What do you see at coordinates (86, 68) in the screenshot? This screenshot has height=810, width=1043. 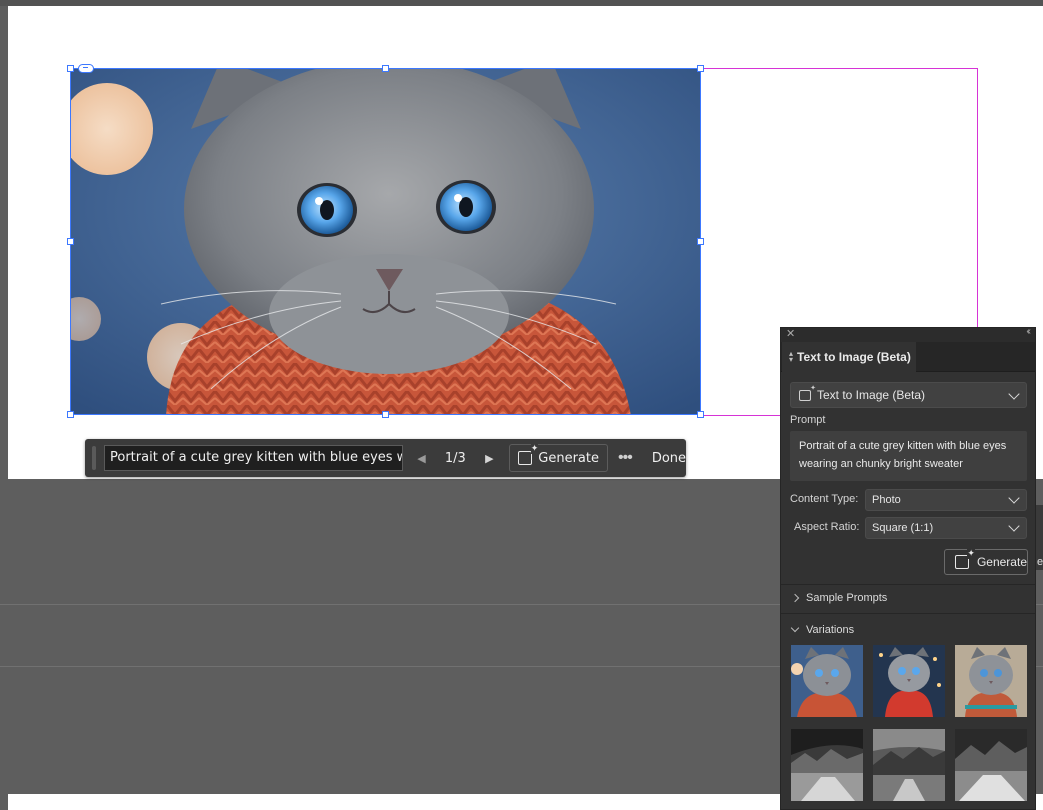 I see `frame-link-icon` at bounding box center [86, 68].